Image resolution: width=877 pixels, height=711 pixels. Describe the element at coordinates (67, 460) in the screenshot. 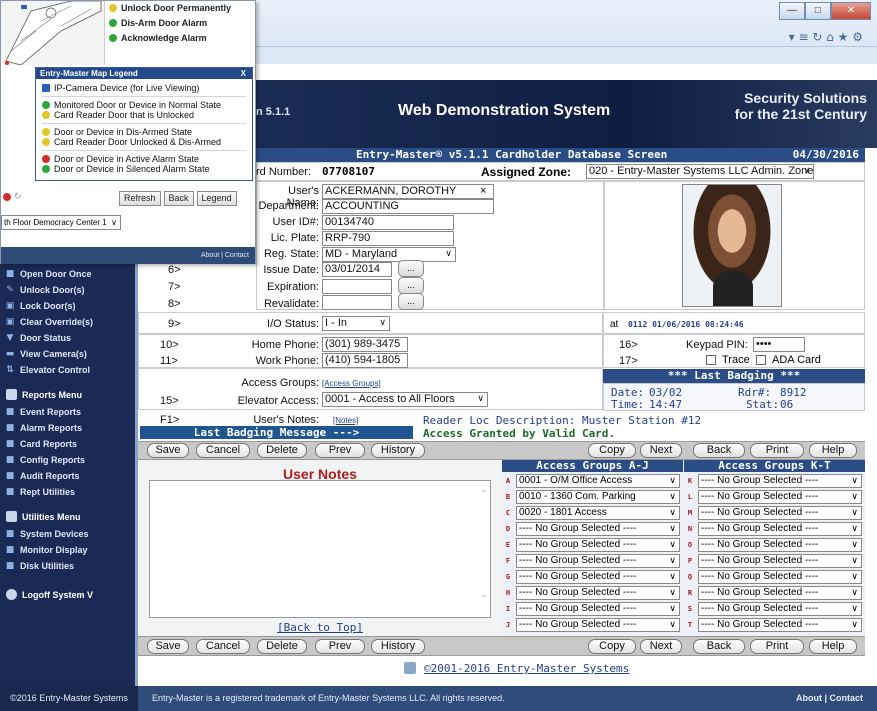

I see `nav-config-reports: ■ Config Reports` at that location.